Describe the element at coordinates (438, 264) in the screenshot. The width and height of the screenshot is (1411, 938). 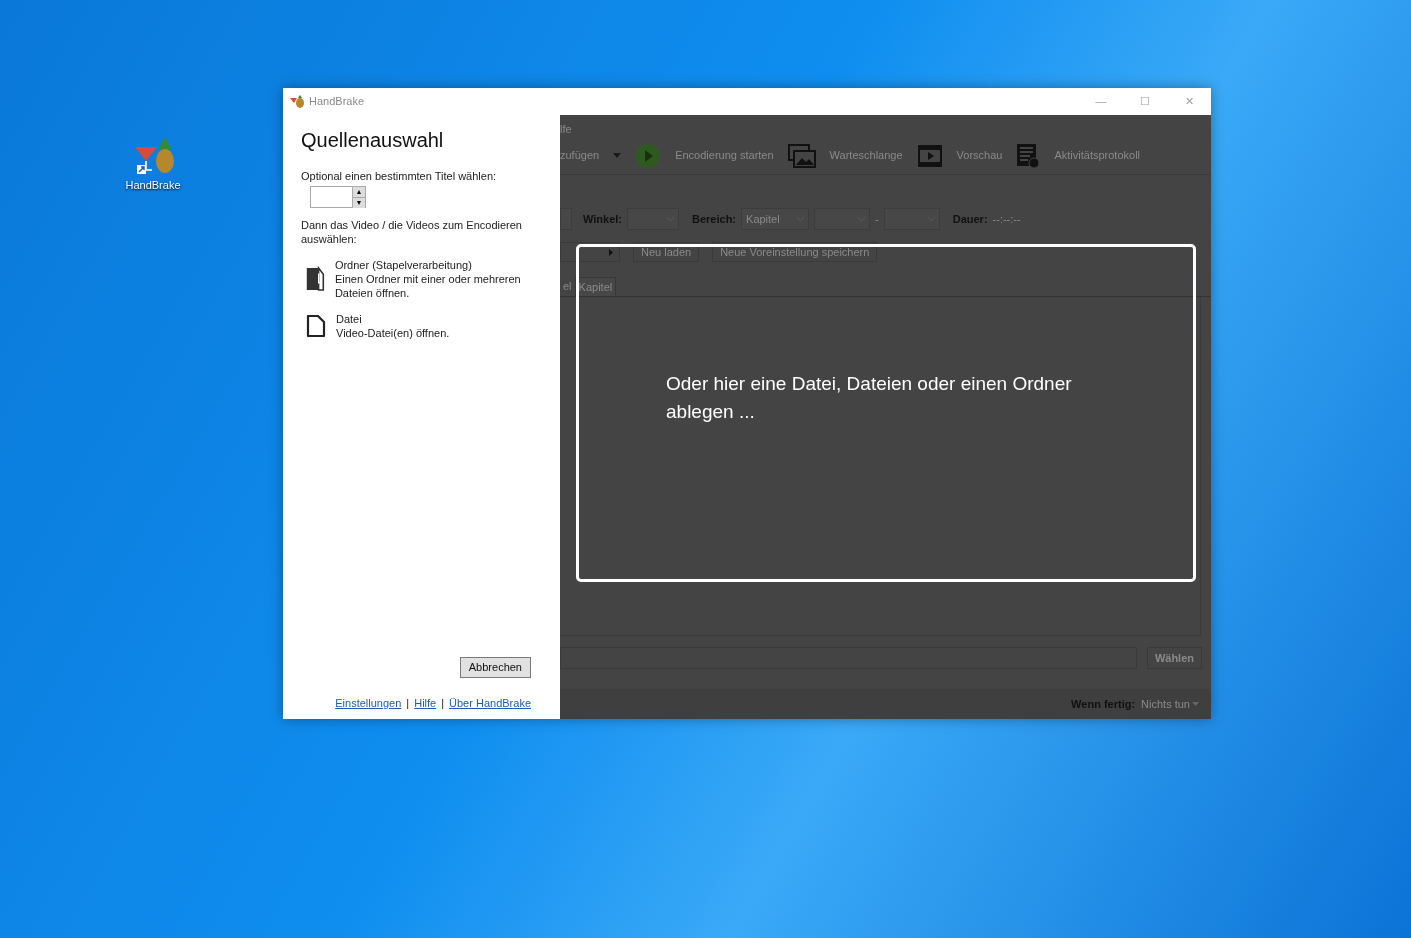
I see `option-title: Ordner (Stapelverarbeitung)` at that location.